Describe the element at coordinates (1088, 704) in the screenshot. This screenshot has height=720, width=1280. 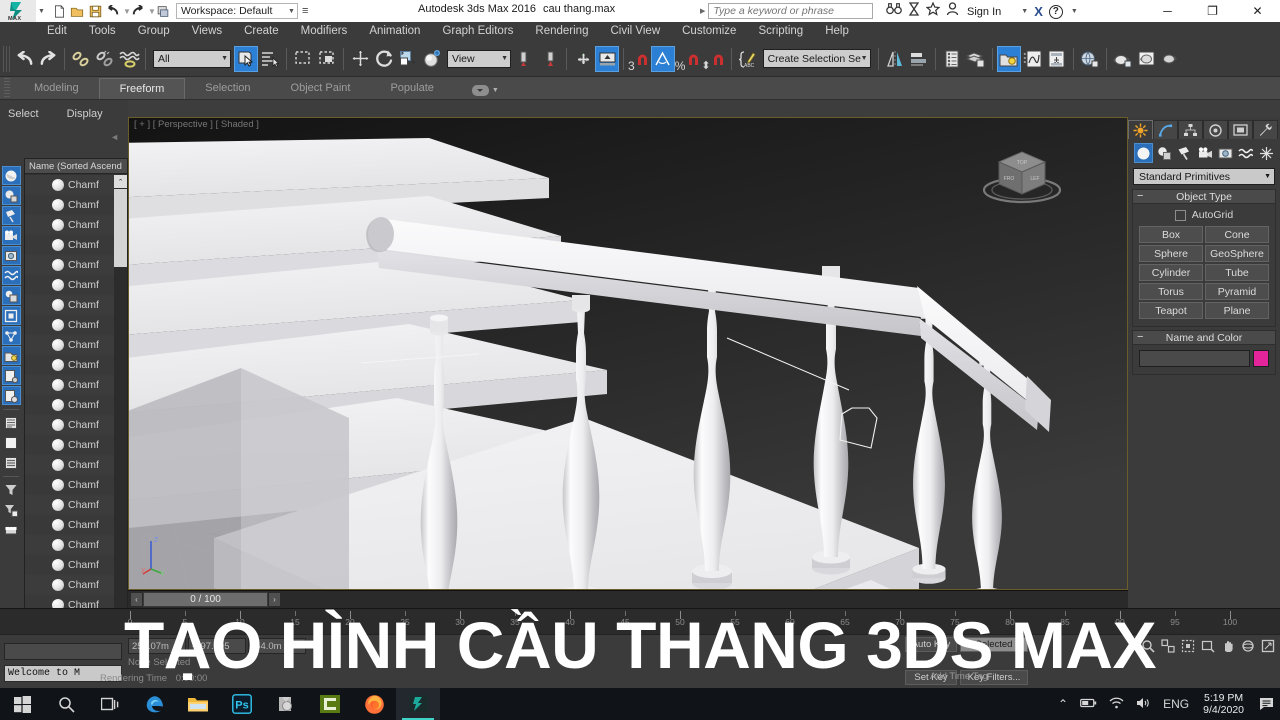
I see `battery-icon` at that location.